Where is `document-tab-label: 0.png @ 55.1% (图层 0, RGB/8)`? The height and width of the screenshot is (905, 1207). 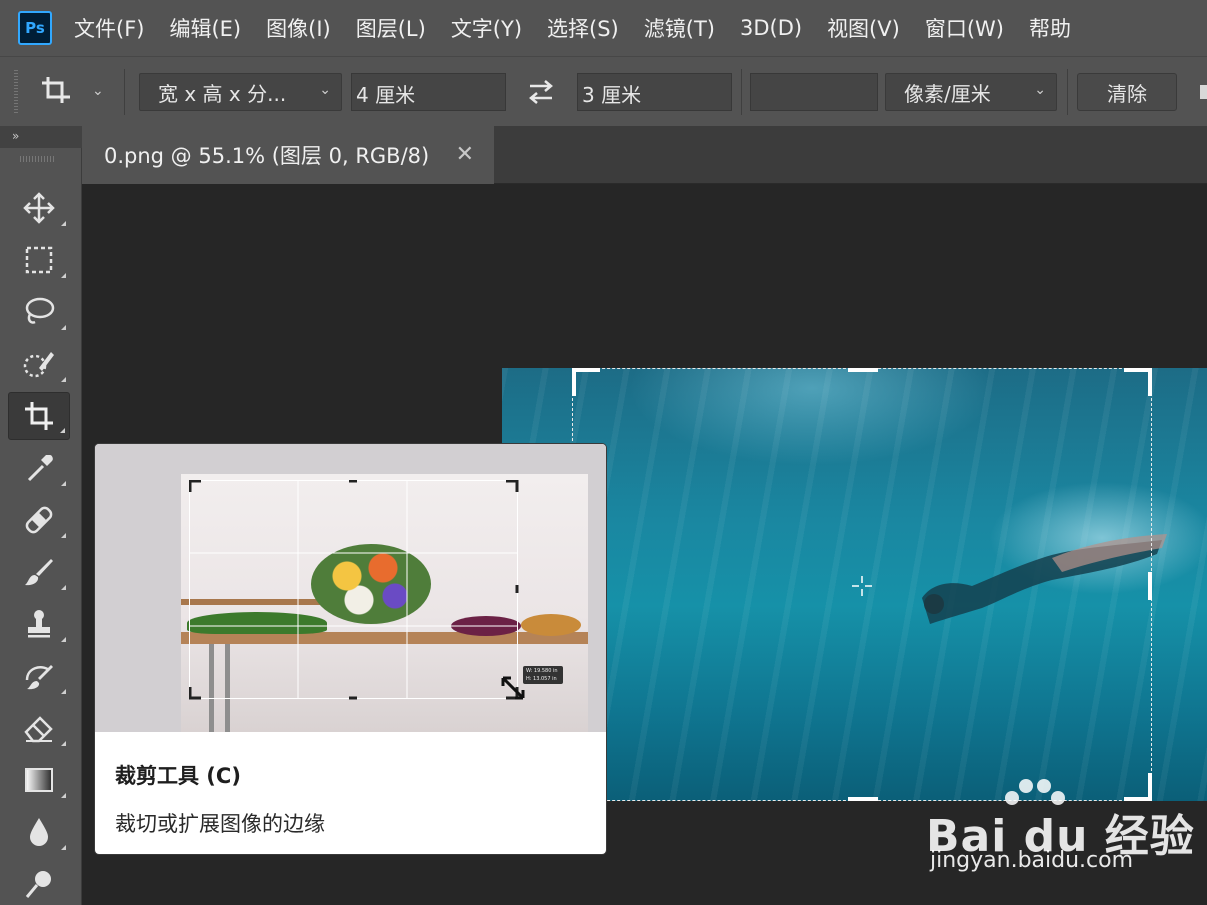
document-tab-label: 0.png @ 55.1% (图层 0, RGB/8) is located at coordinates (267, 156).